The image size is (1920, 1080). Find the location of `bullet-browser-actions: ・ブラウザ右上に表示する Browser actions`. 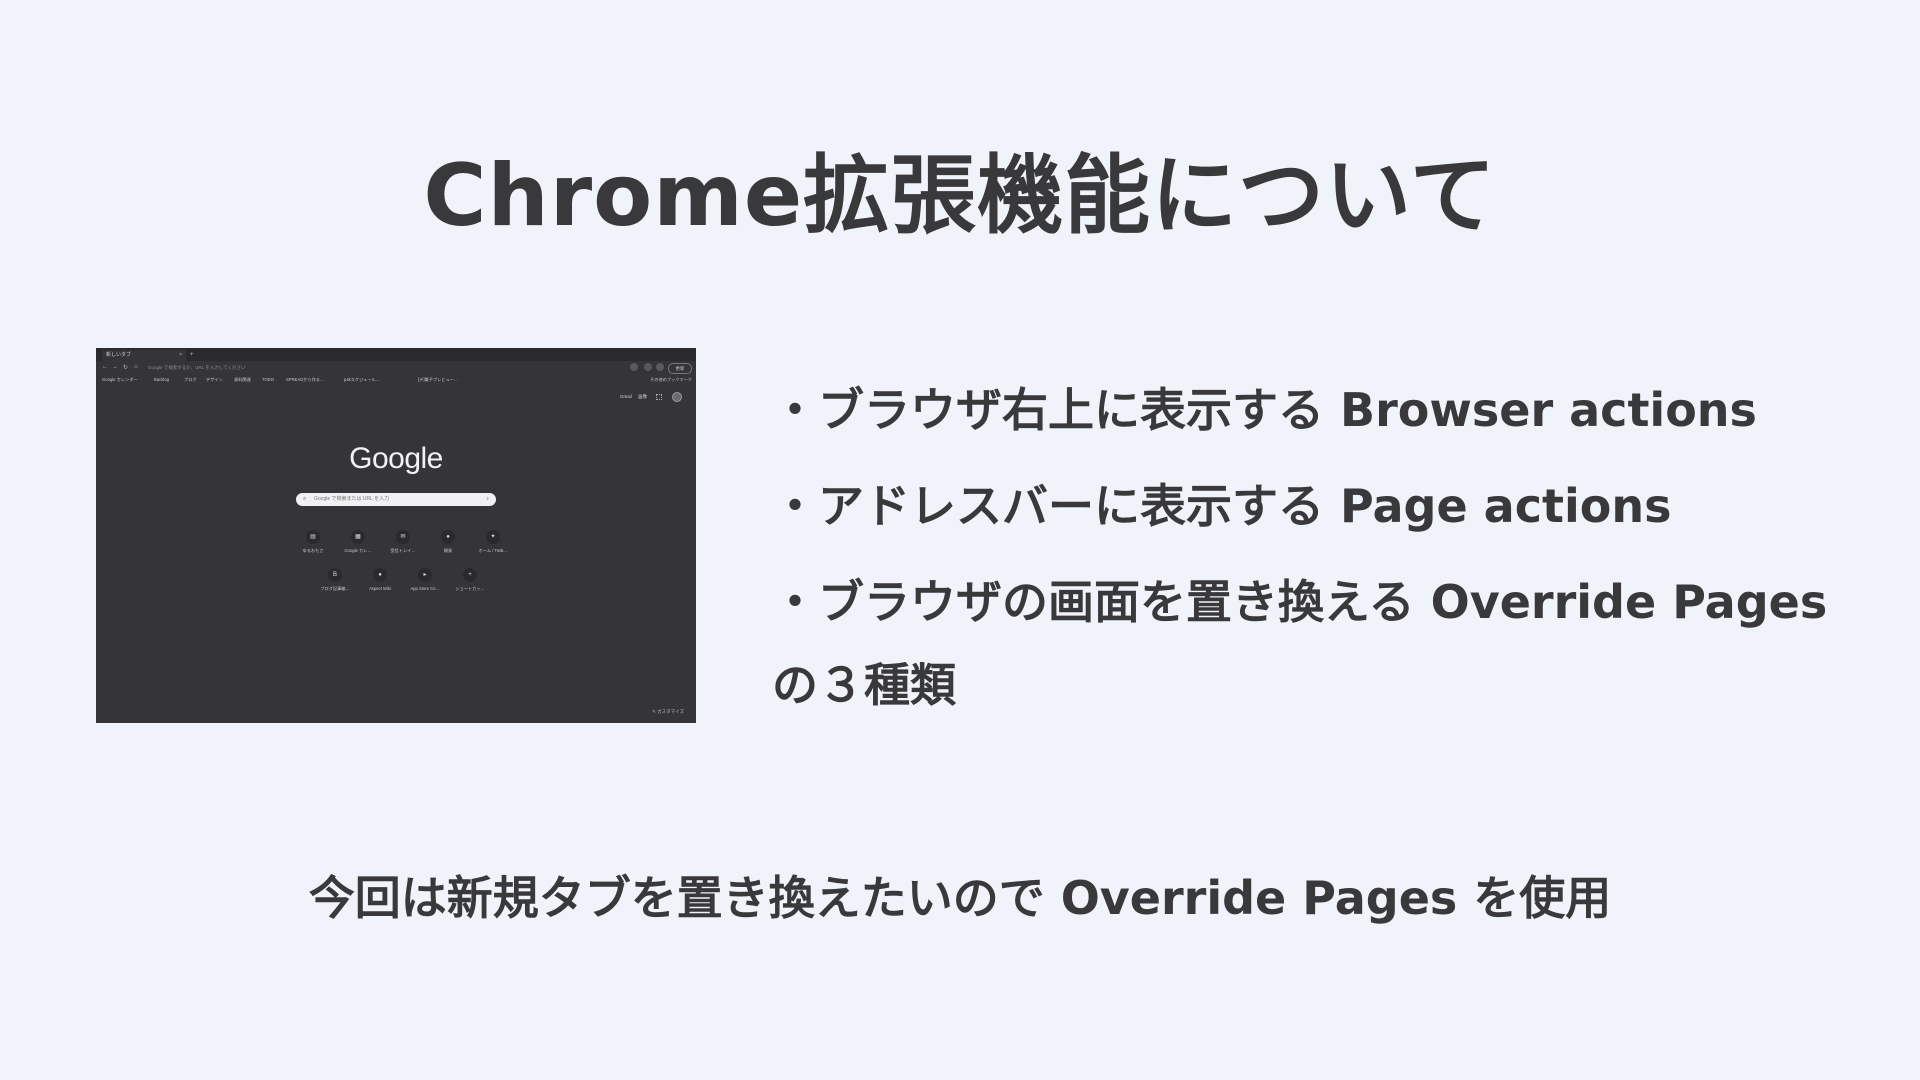

bullet-browser-actions: ・ブラウザ右上に表示する Browser actions is located at coordinates (1264, 410).